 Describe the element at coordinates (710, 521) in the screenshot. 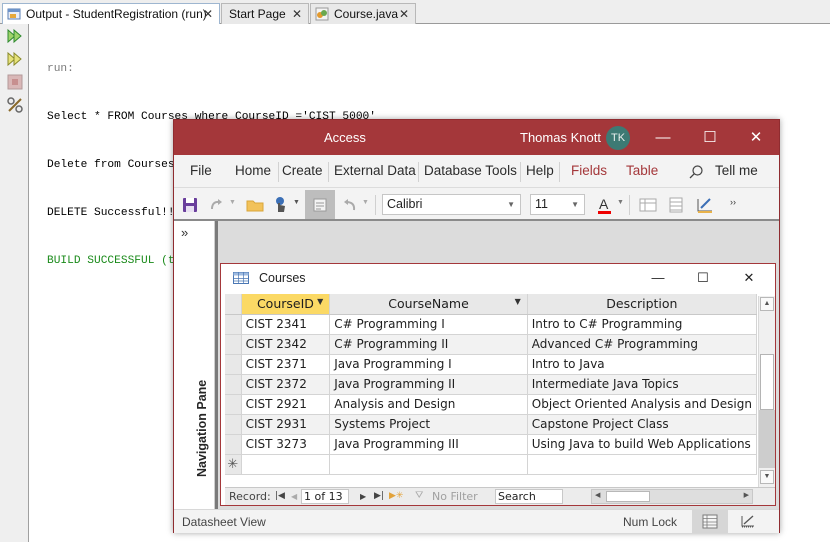

I see `datasheet-view-button` at that location.